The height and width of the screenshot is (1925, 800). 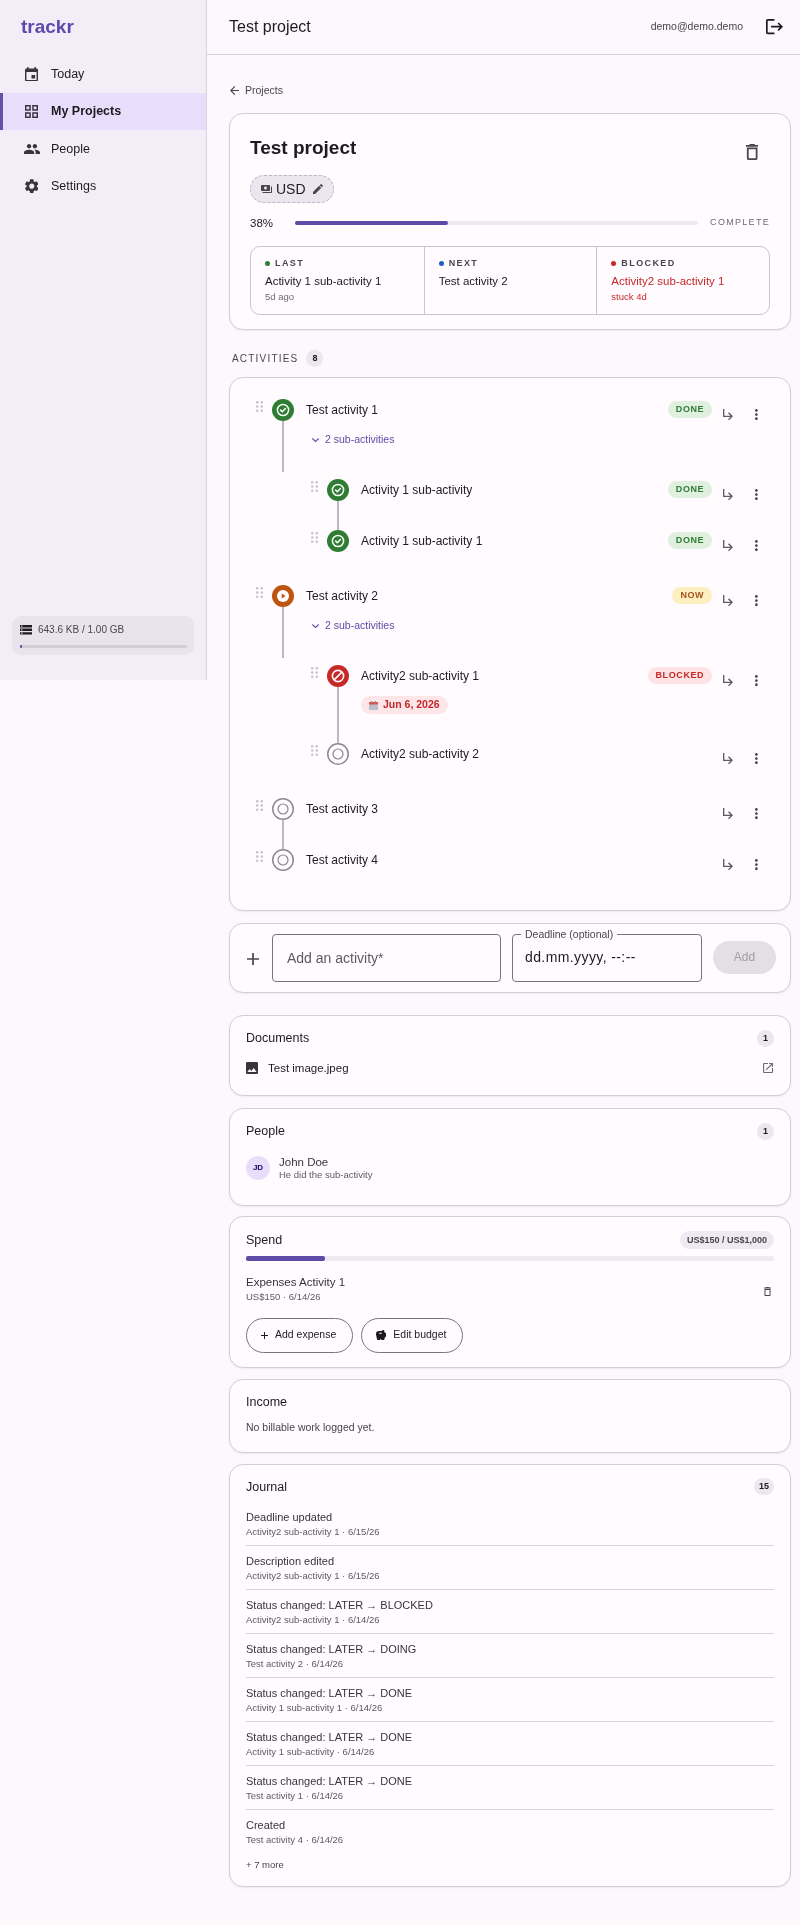 What do you see at coordinates (265, 358) in the screenshot?
I see `section-heading: ACTIVITIES` at bounding box center [265, 358].